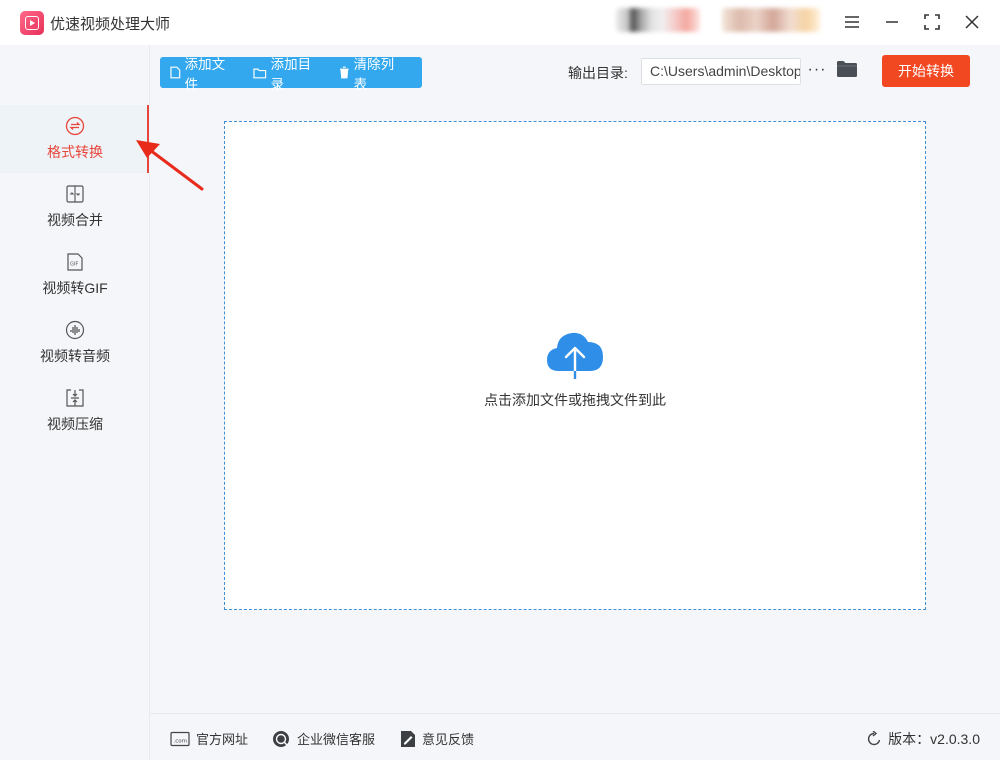 The image size is (1000, 760). What do you see at coordinates (934, 739) in the screenshot?
I see `version-label: 版本：v2.0.3.0` at bounding box center [934, 739].